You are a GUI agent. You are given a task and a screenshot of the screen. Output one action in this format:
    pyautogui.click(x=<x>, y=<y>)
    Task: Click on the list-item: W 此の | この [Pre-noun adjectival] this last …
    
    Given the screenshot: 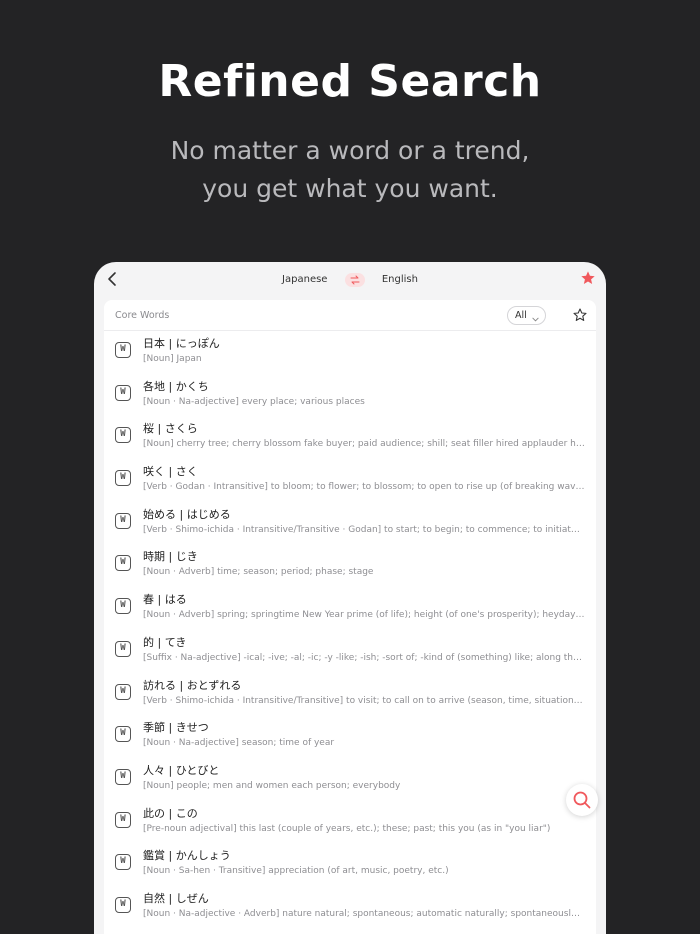 What is the action you would take?
    pyautogui.click(x=350, y=822)
    